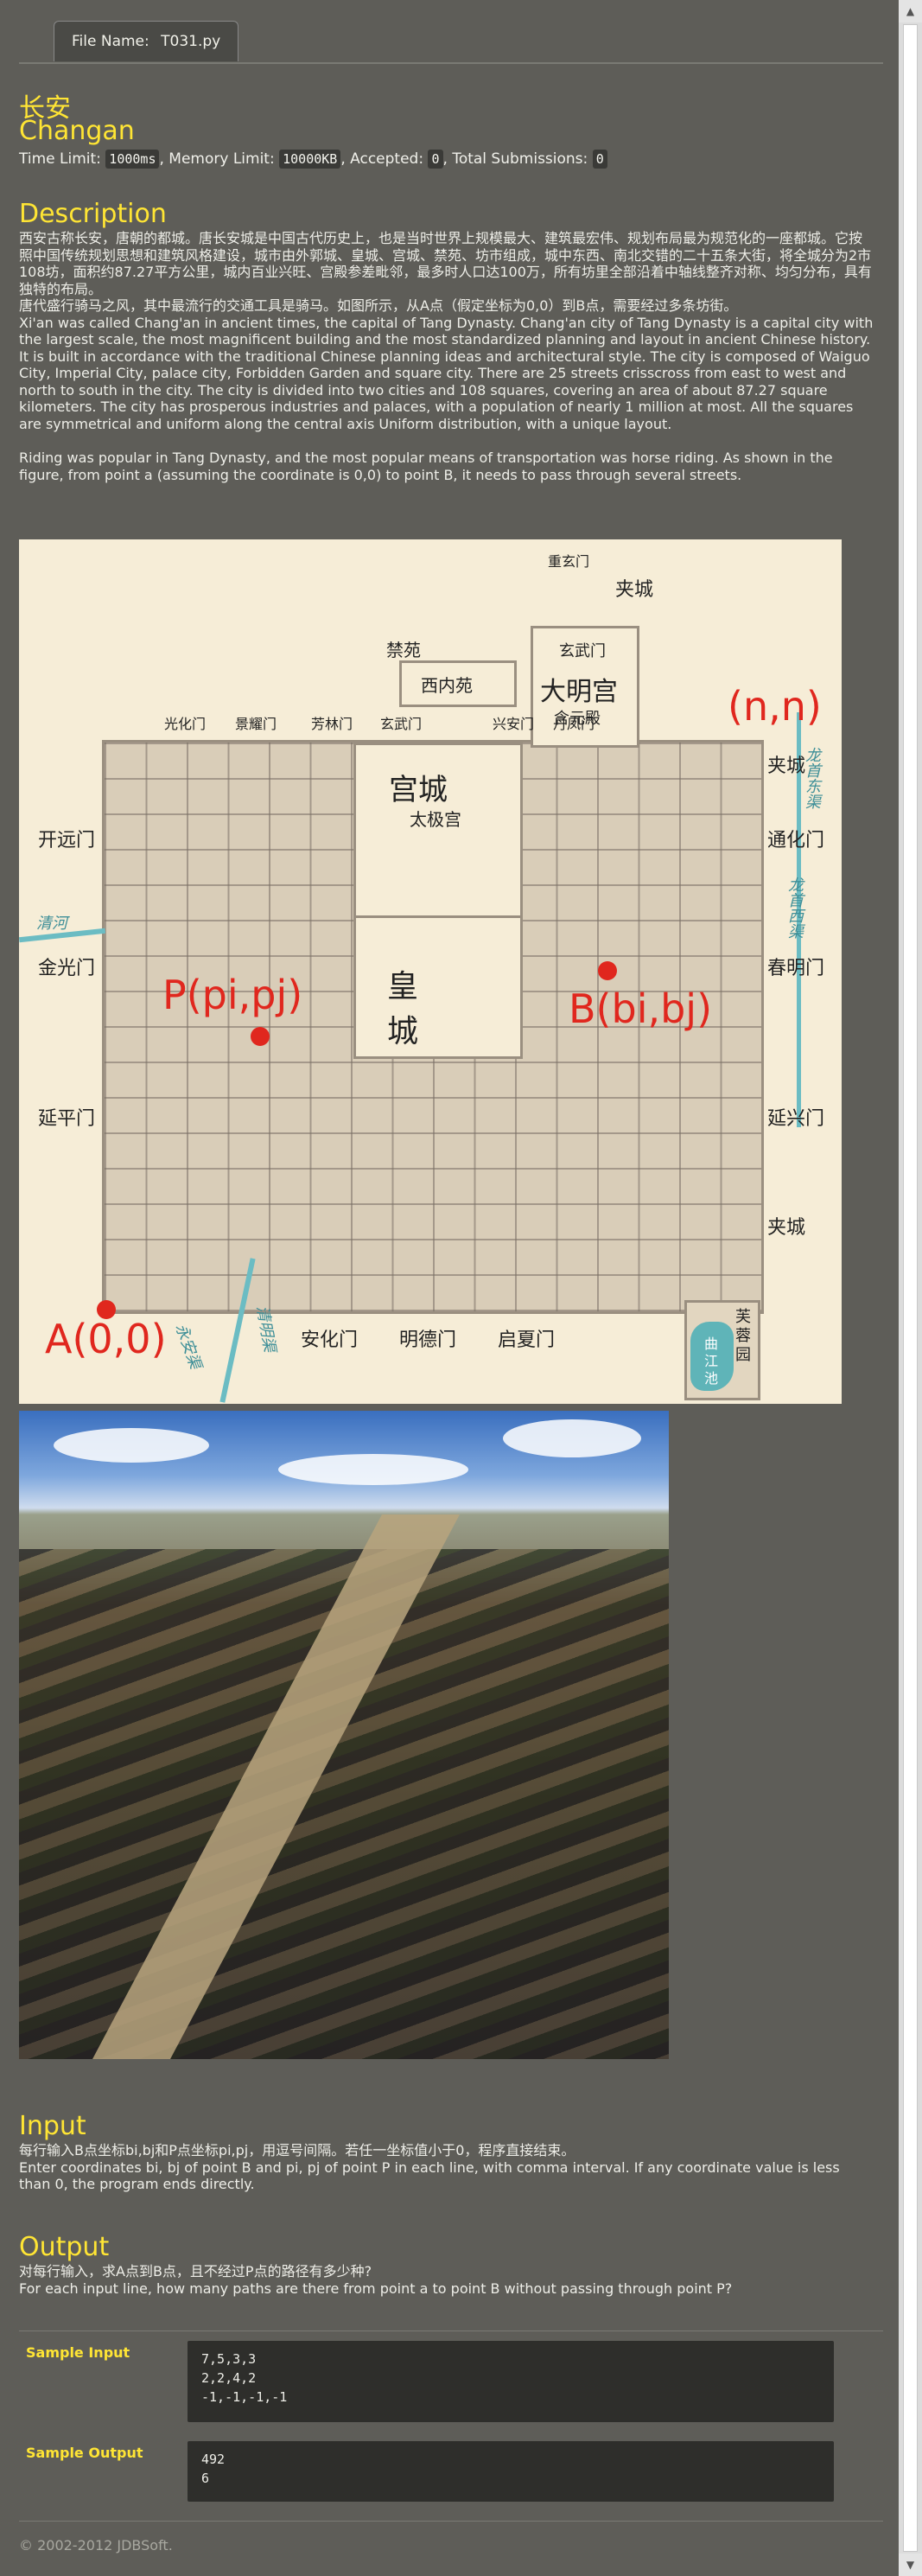 The image size is (922, 2576). Describe the element at coordinates (84, 2453) in the screenshot. I see `sample-output-label: Sample Output` at that location.